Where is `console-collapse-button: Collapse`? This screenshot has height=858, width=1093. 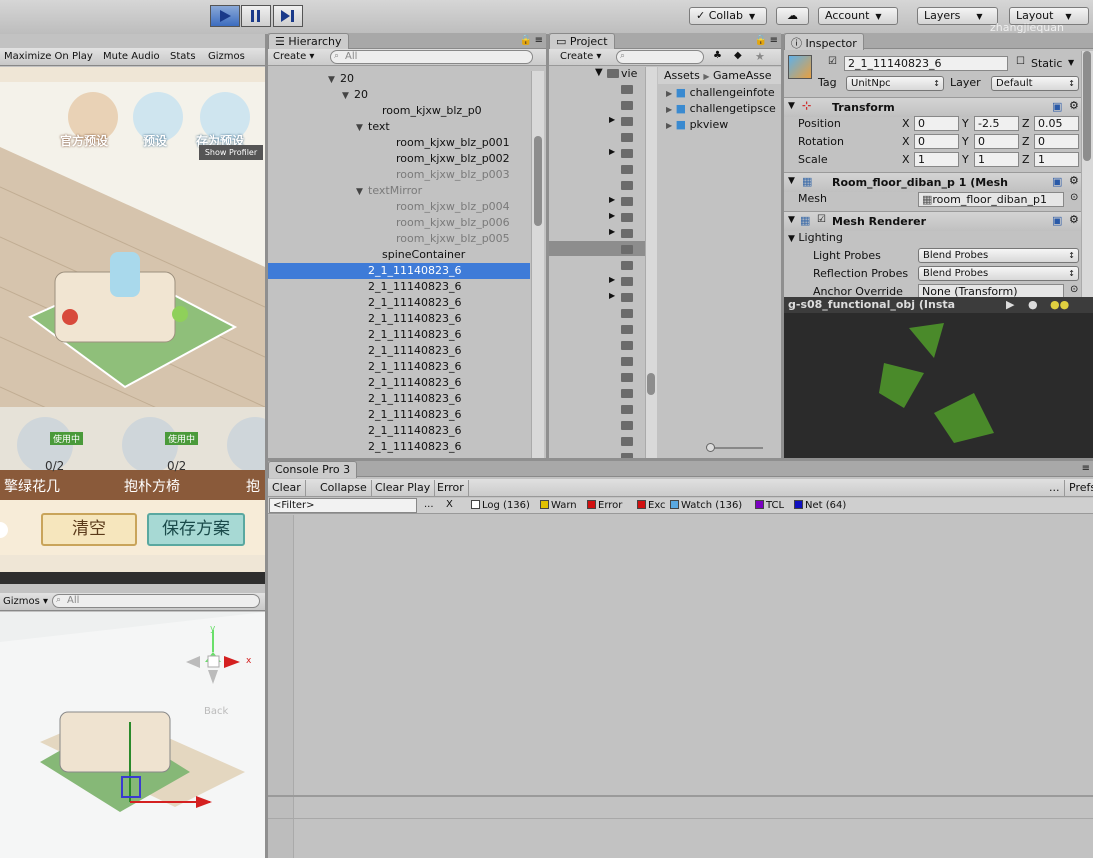
console-collapse-button: Collapse is located at coordinates (344, 488).